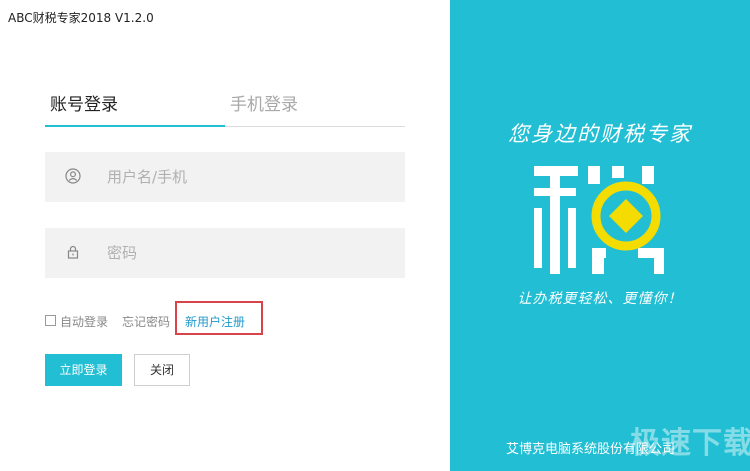 Image resolution: width=750 pixels, height=471 pixels. What do you see at coordinates (247, 253) in the screenshot?
I see `password-input` at bounding box center [247, 253].